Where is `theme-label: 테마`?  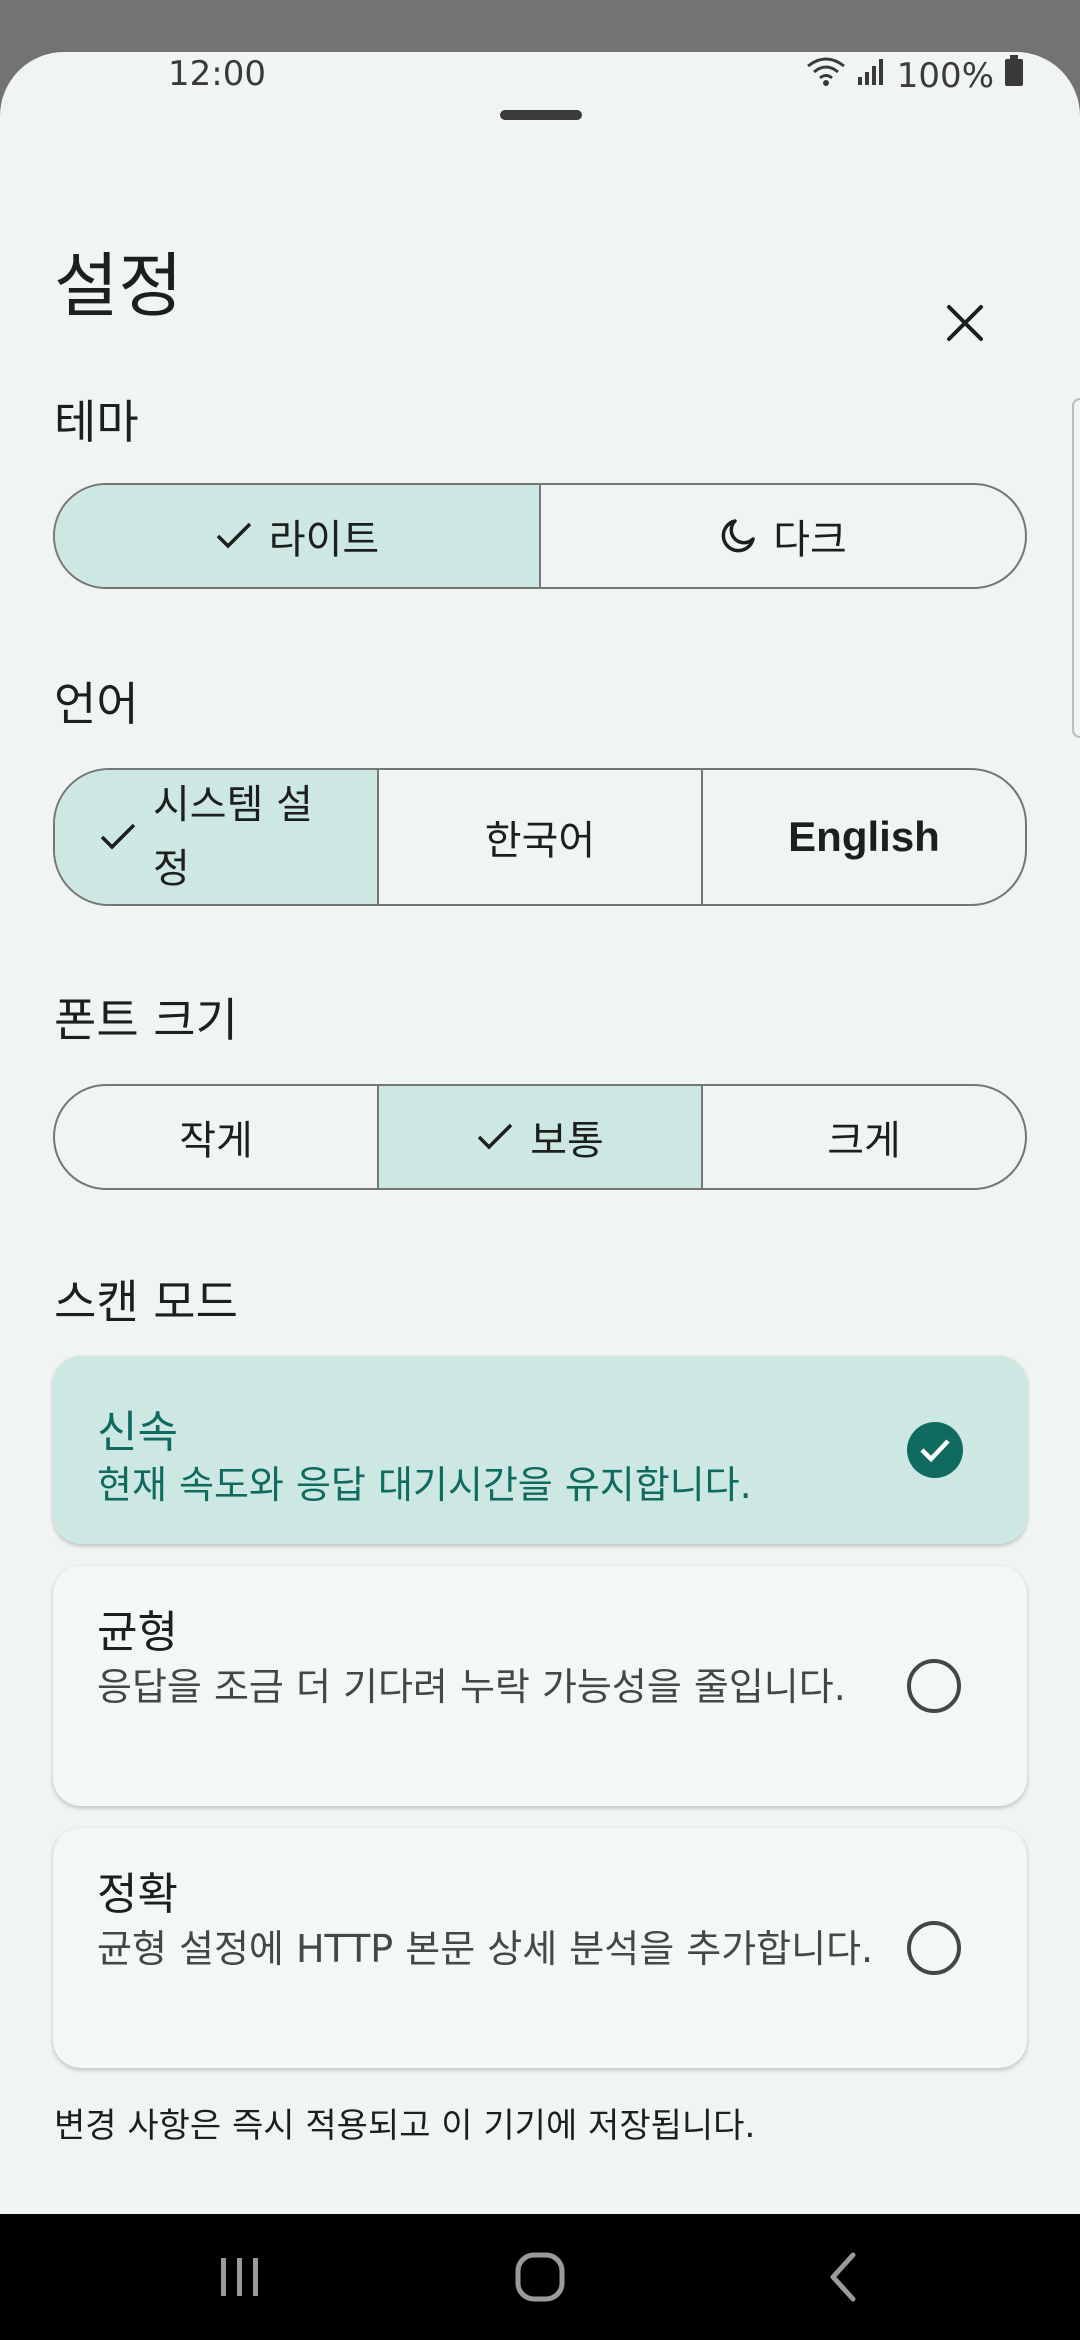 theme-label: 테마 is located at coordinates (96, 422).